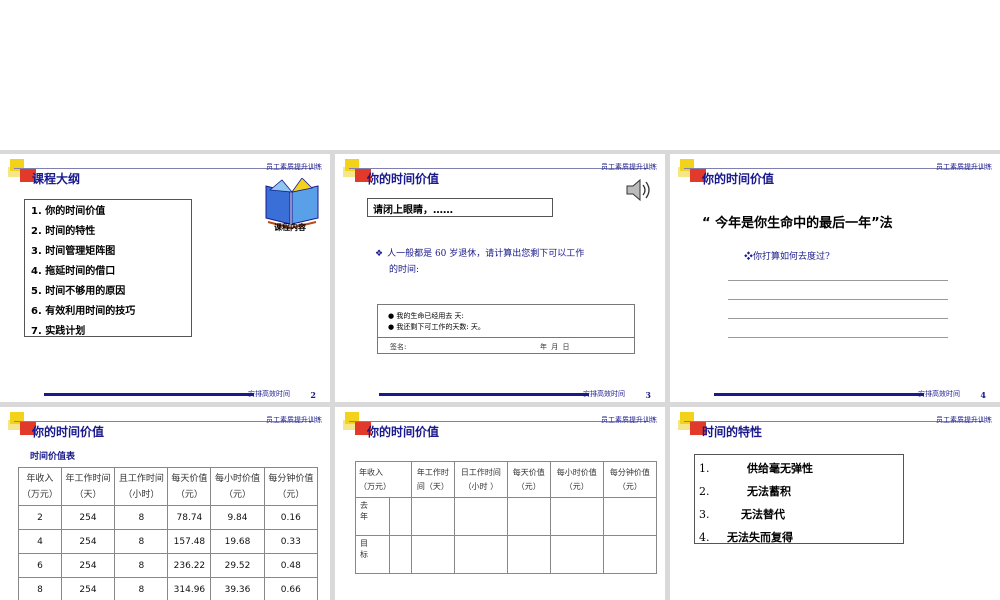  I want to click on outline-item: 2. 时间的特性, so click(63, 231).